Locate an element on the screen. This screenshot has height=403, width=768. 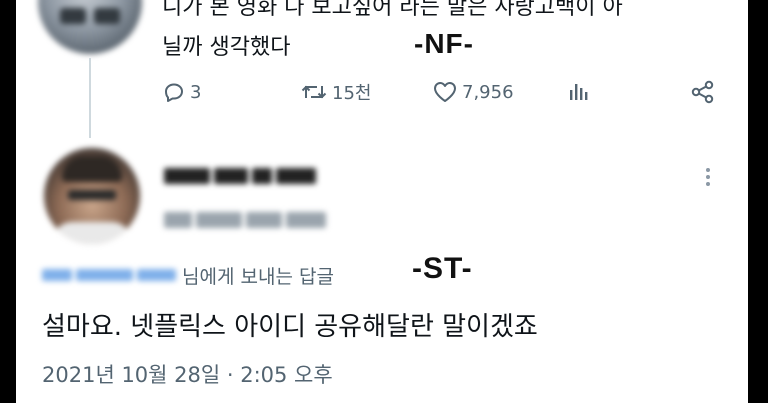
analytics-button is located at coordinates (578, 92).